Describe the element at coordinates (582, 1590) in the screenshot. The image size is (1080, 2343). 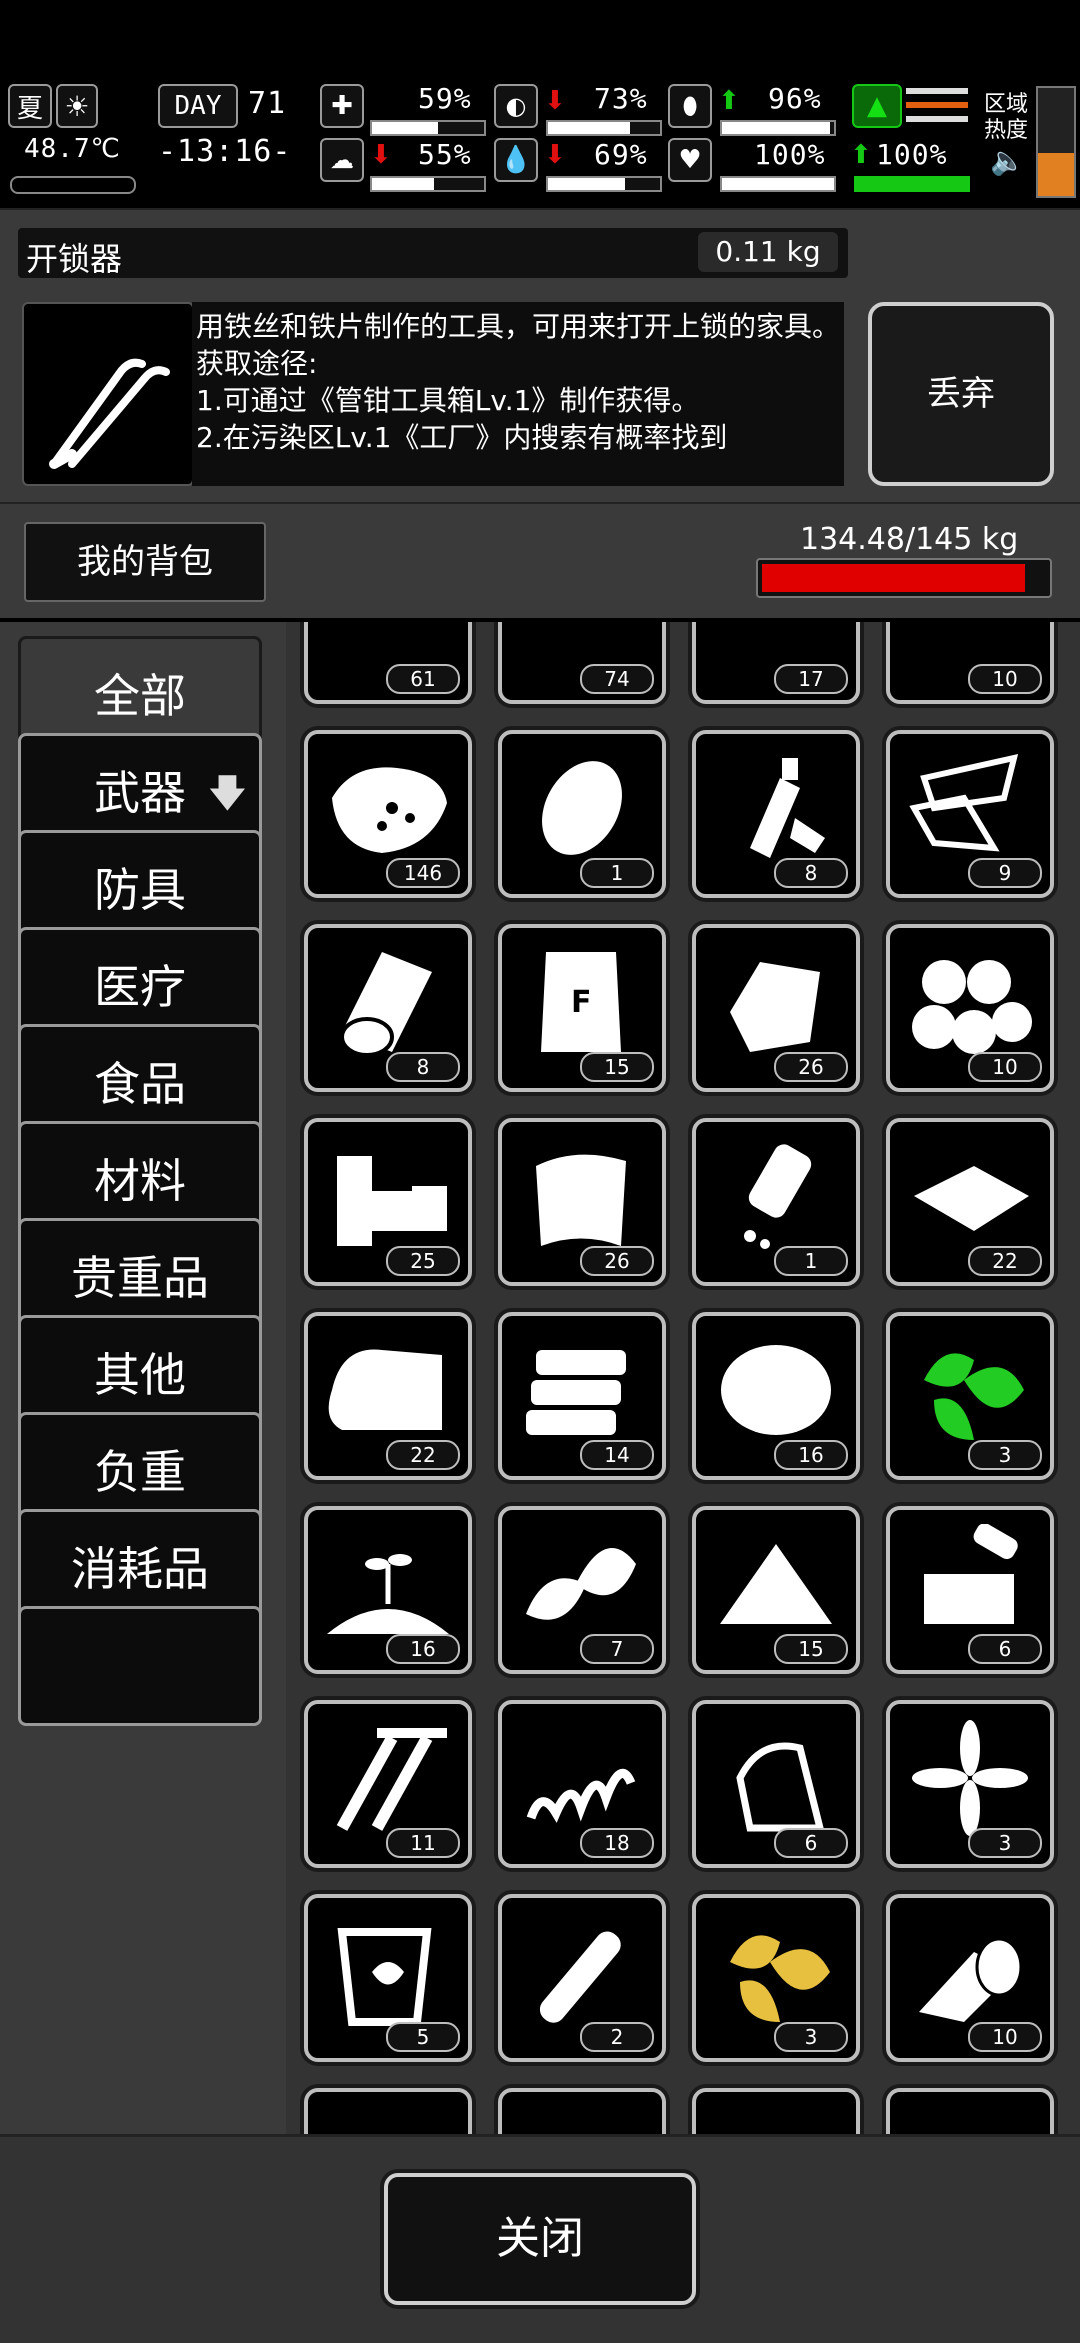
I see `inventory-slot: 7` at that location.